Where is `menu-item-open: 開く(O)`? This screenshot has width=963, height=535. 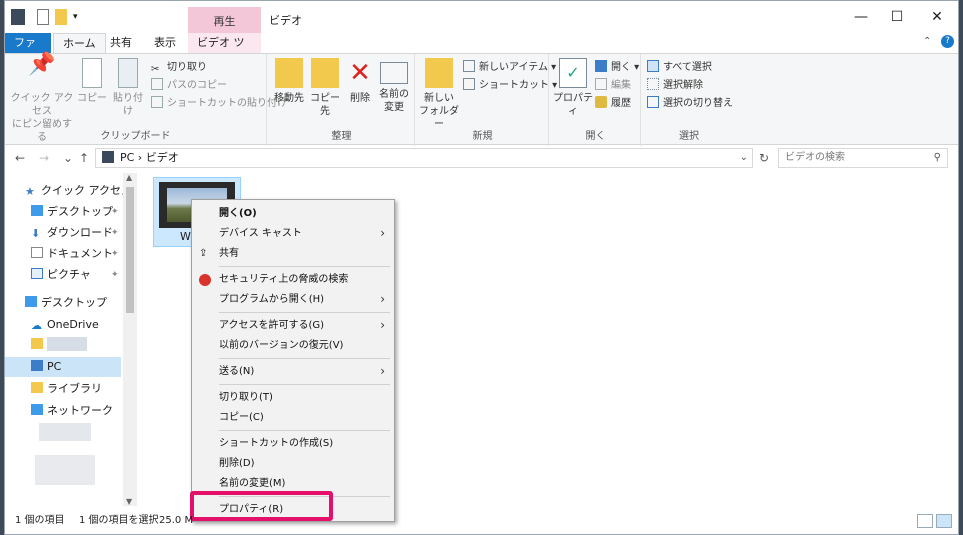
menu-item-open: 開く(O) is located at coordinates (293, 213).